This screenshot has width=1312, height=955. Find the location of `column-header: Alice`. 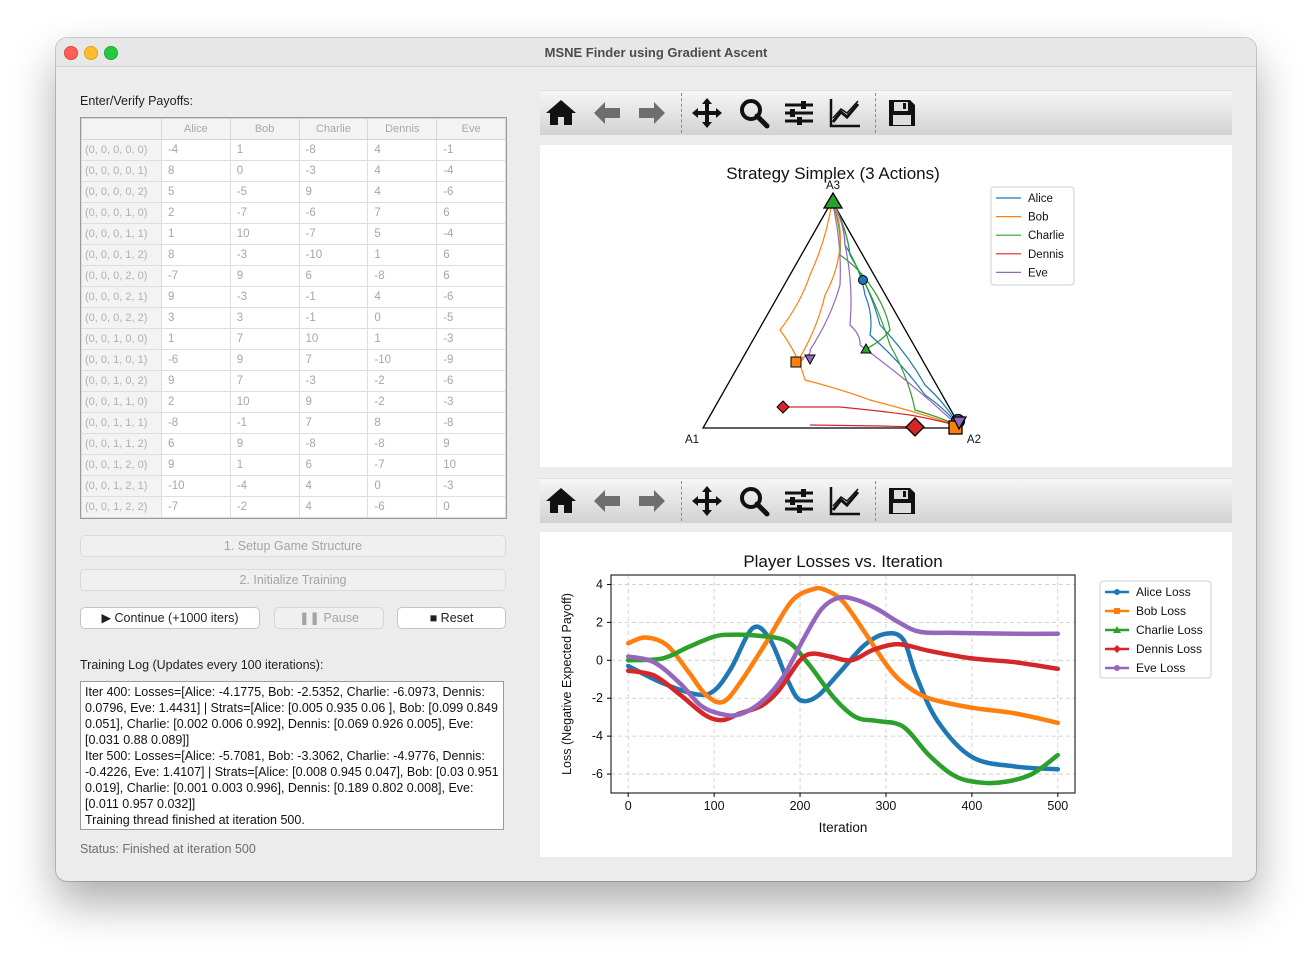

column-header: Alice is located at coordinates (195, 129).